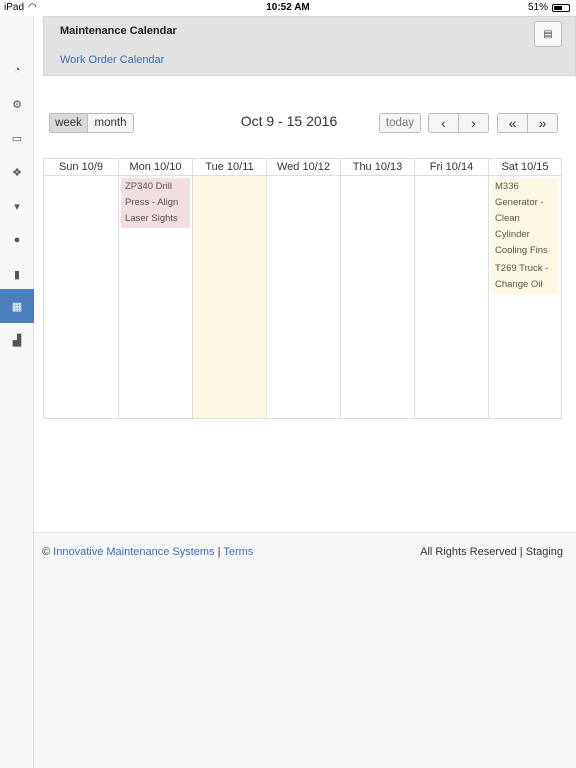 This screenshot has width=576, height=768. I want to click on day-header: Fri 10/14, so click(451, 167).